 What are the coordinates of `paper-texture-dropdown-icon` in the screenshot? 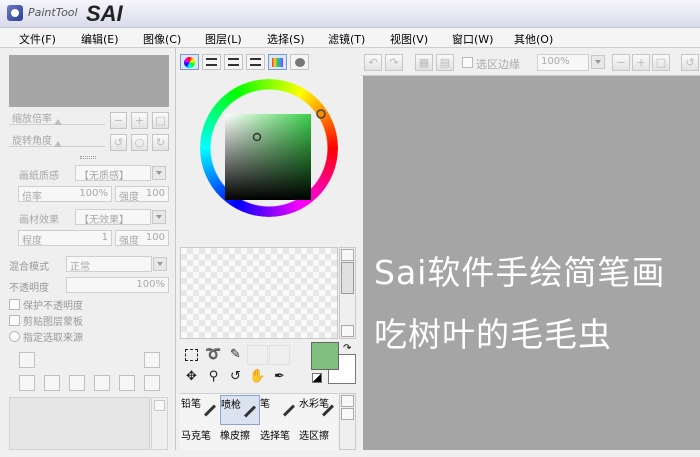 It's located at (159, 173).